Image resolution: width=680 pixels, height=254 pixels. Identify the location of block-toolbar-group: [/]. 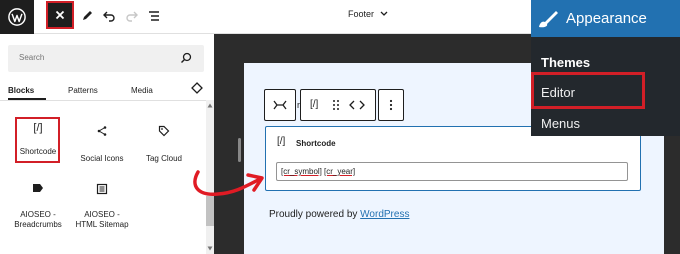
(338, 105).